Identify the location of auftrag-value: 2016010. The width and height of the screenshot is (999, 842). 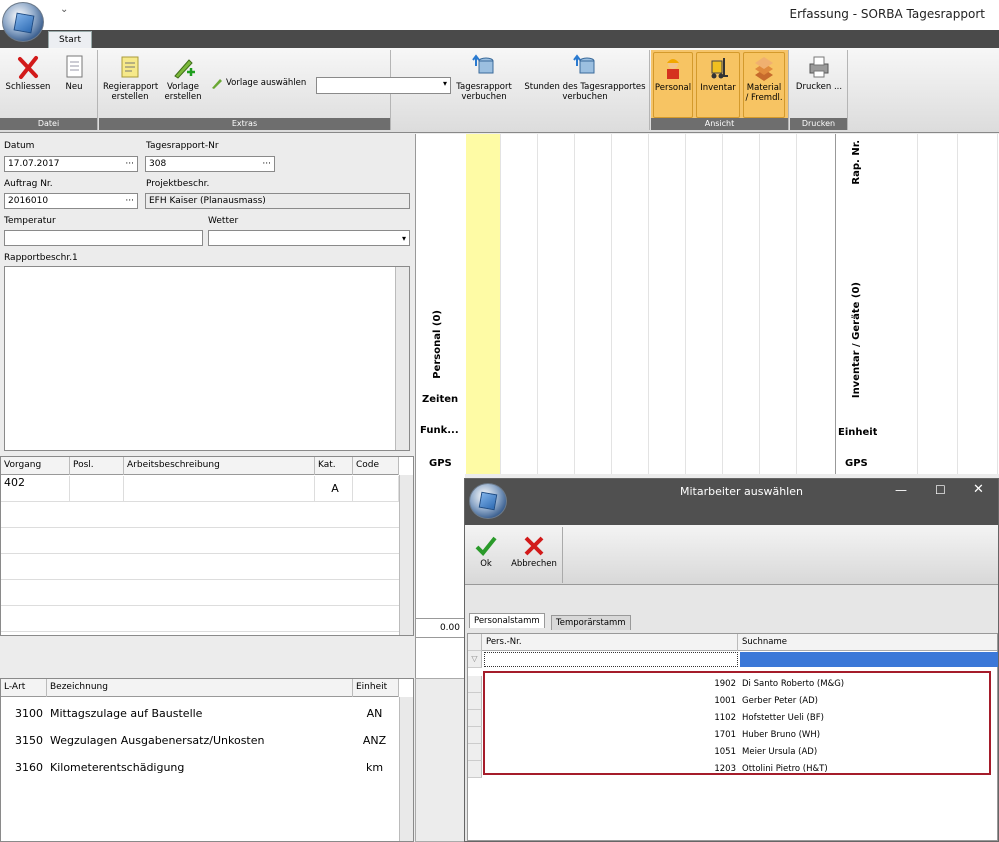
(28, 201).